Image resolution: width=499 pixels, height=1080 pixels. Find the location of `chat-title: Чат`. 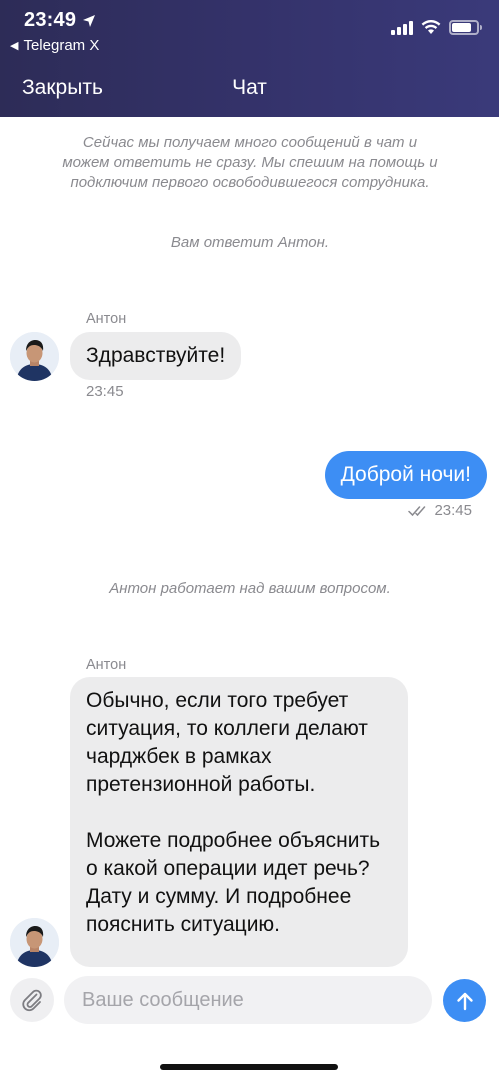

chat-title: Чат is located at coordinates (249, 87).